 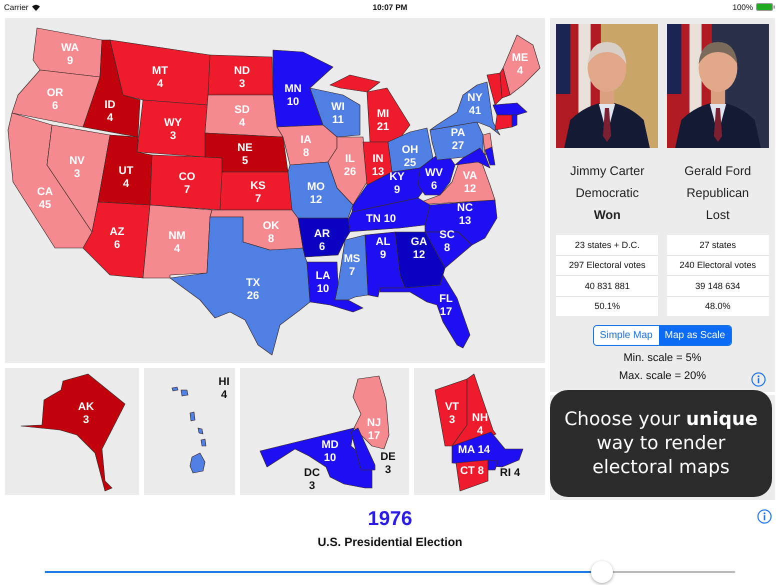 I want to click on state-label: ID 4, so click(x=110, y=111).